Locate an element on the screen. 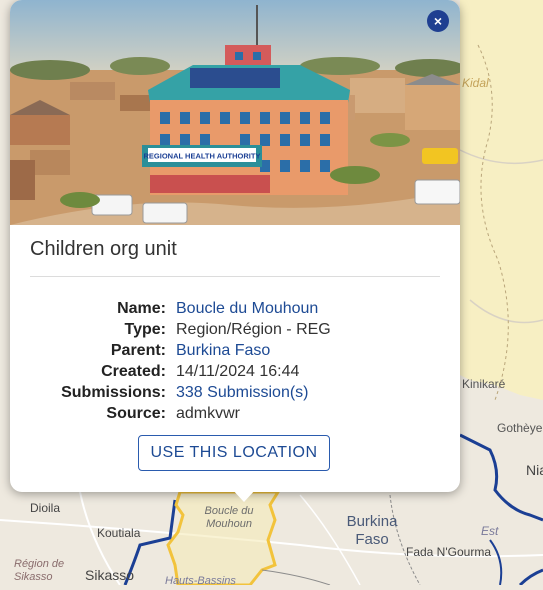 This screenshot has width=543, height=590. popup-tip is located at coordinates (244, 495).